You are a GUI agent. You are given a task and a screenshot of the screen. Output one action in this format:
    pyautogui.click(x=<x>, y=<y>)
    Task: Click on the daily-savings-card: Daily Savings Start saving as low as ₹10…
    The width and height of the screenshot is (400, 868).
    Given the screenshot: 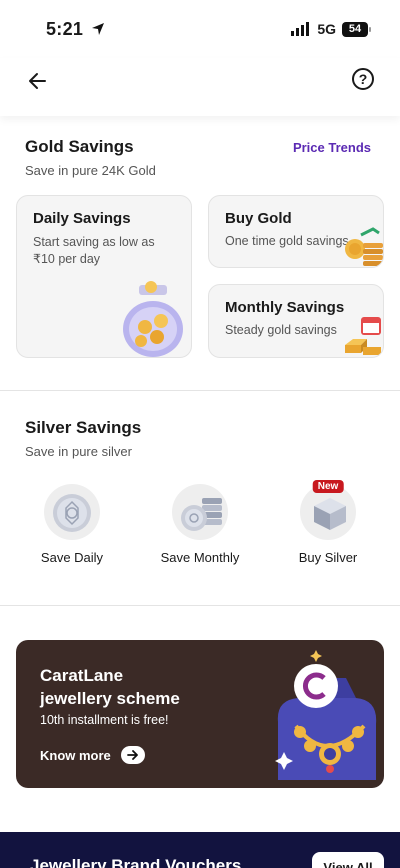 What is the action you would take?
    pyautogui.click(x=104, y=276)
    